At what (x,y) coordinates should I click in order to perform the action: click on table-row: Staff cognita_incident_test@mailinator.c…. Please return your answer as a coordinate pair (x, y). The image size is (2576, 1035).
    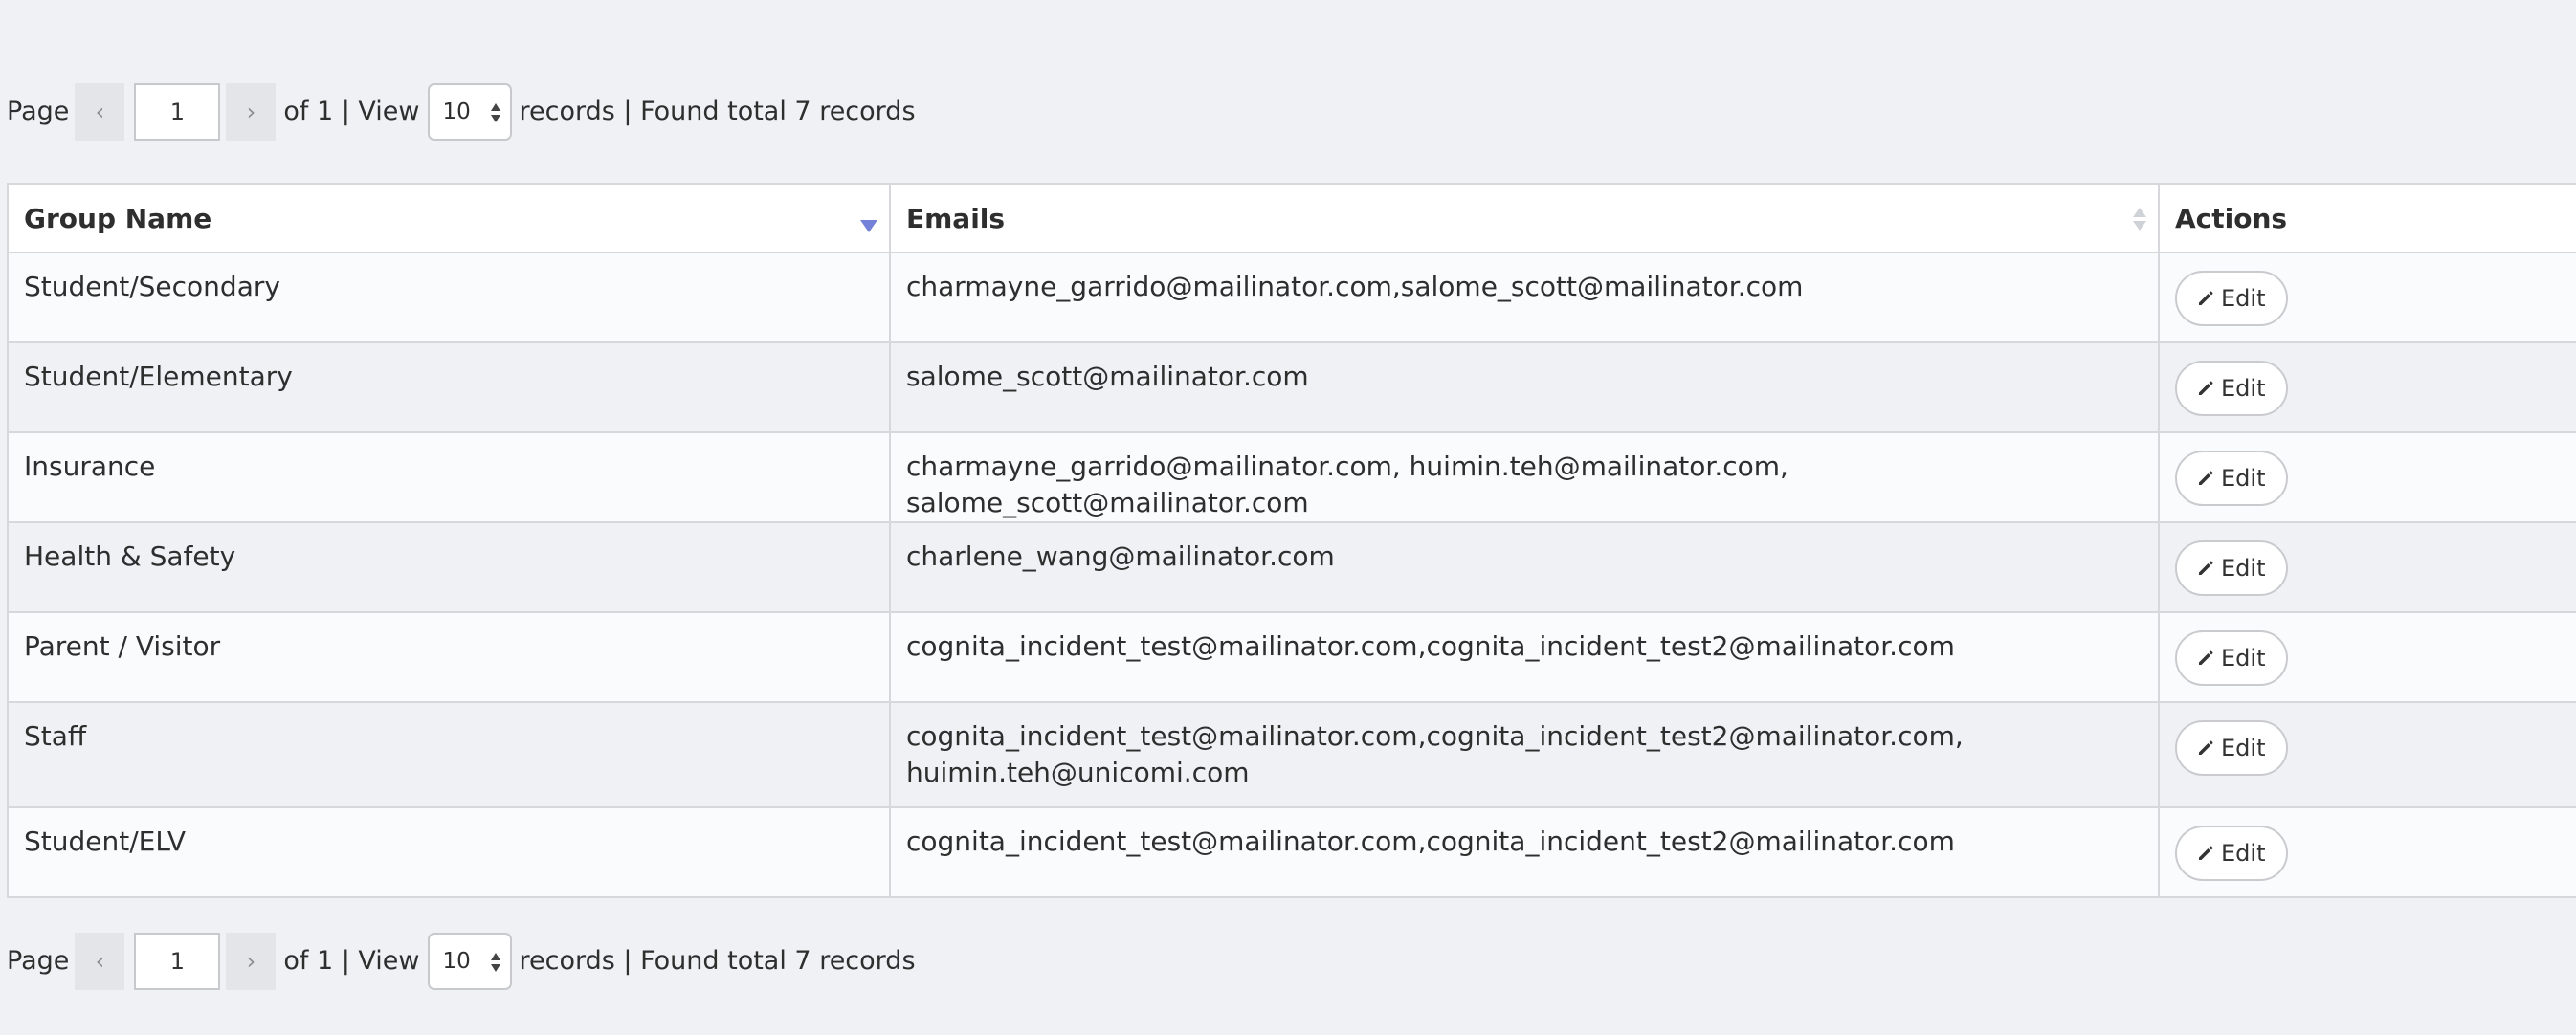
    Looking at the image, I should click on (1291, 754).